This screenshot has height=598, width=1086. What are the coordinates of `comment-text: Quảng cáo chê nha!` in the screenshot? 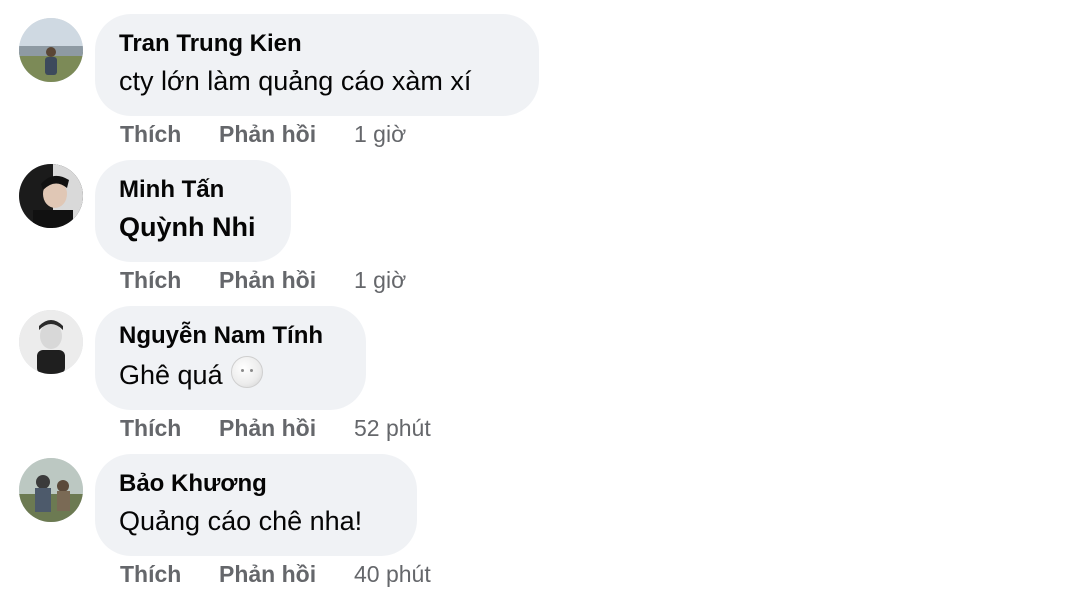 It's located at (241, 521).